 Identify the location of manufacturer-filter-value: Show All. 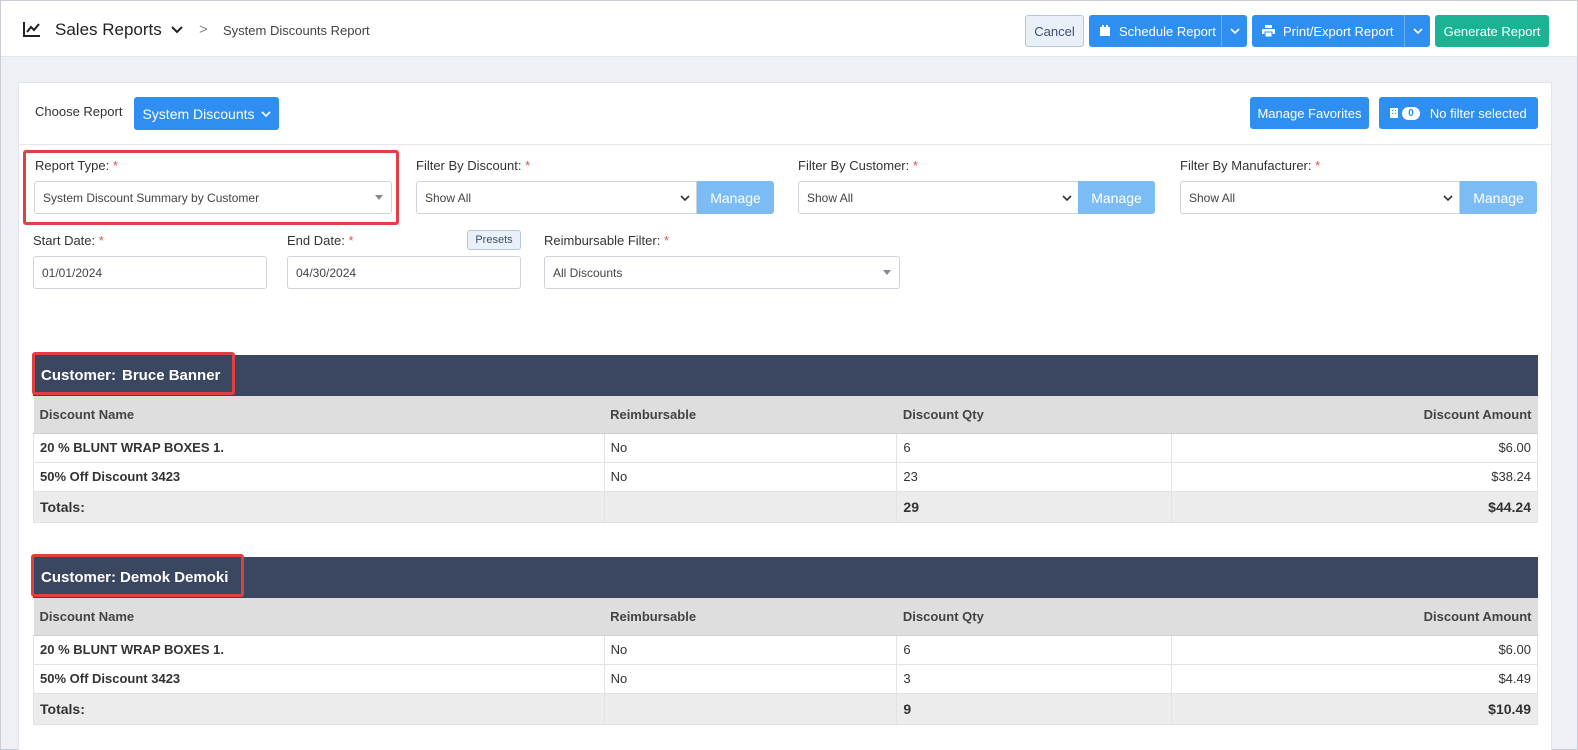
(1212, 197).